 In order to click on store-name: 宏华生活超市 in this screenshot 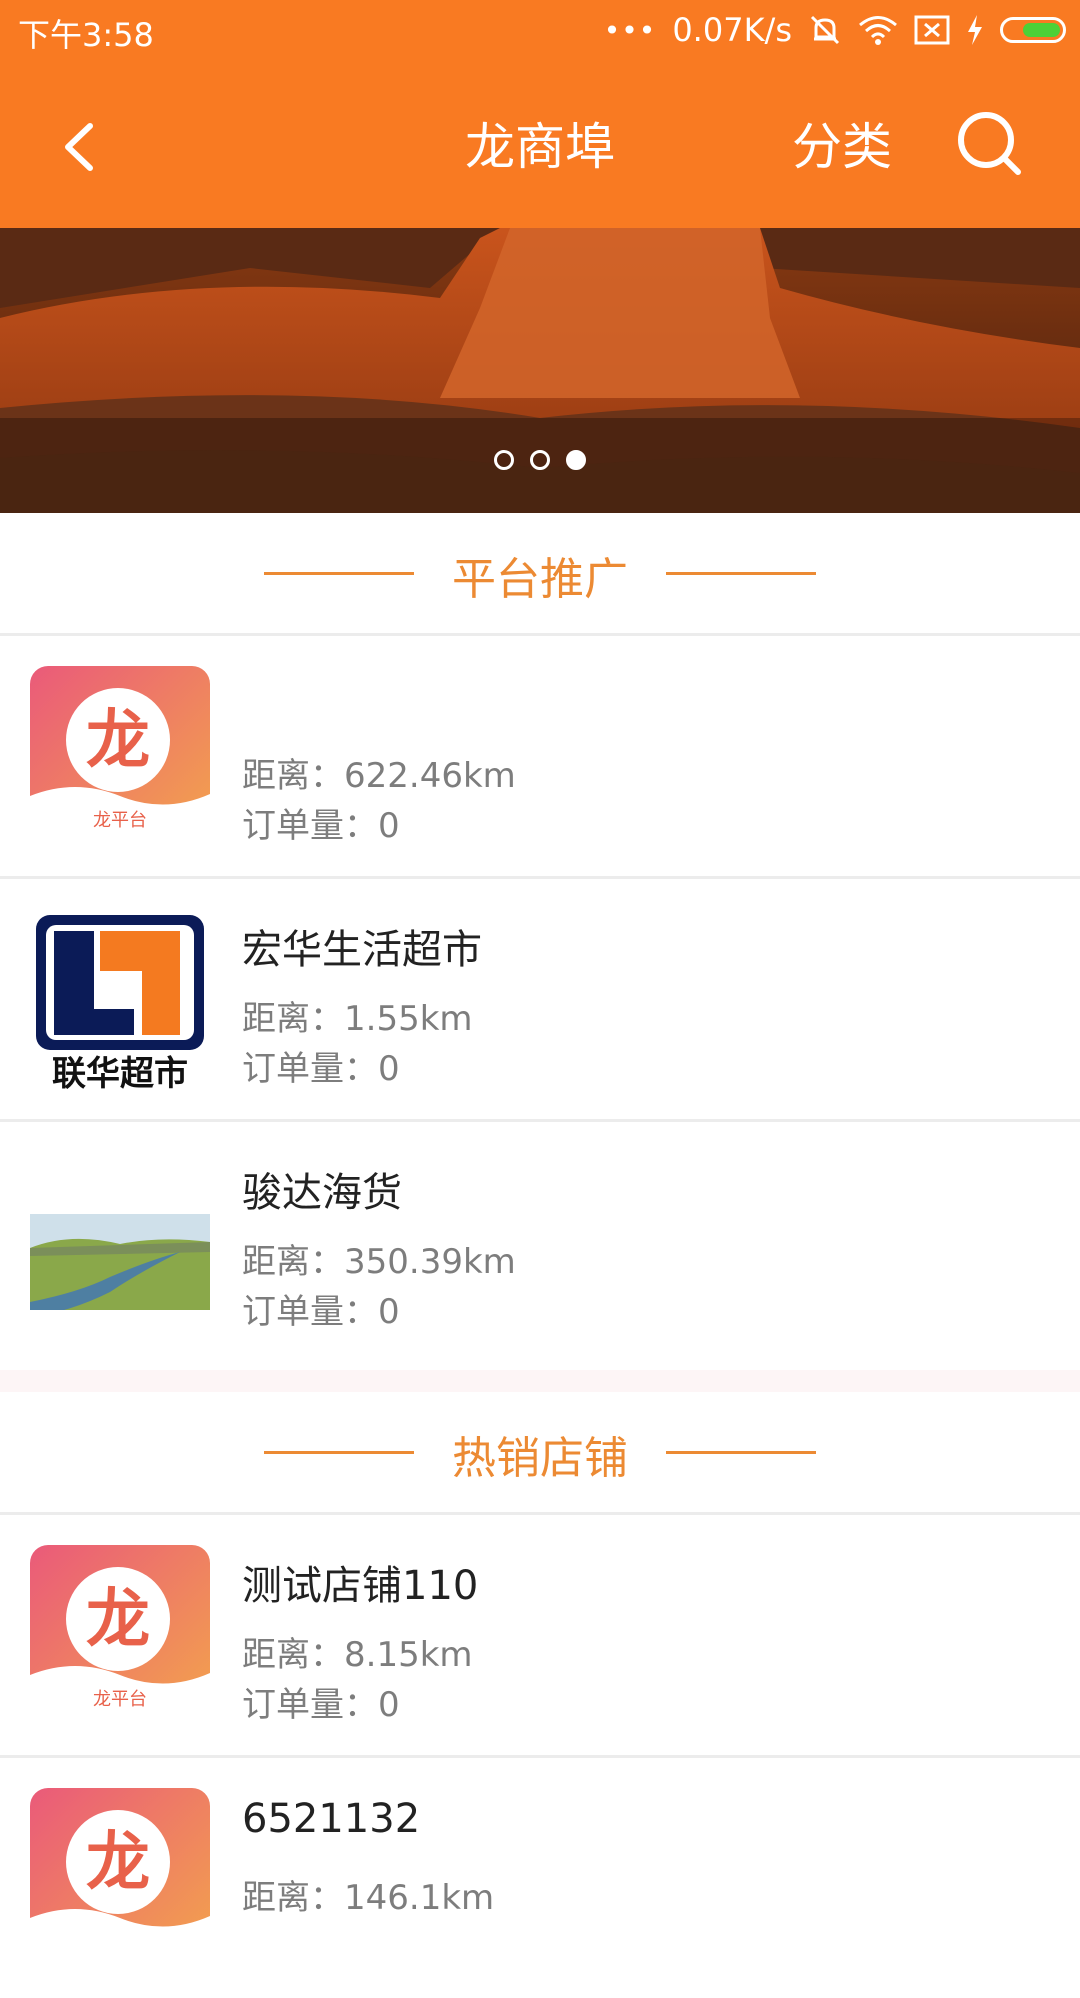, I will do `click(362, 950)`.